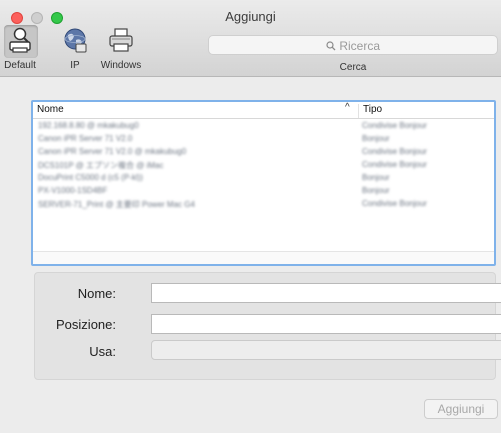 This screenshot has width=501, height=433. What do you see at coordinates (20, 65) in the screenshot?
I see `toolbar-default-label: Default` at bounding box center [20, 65].